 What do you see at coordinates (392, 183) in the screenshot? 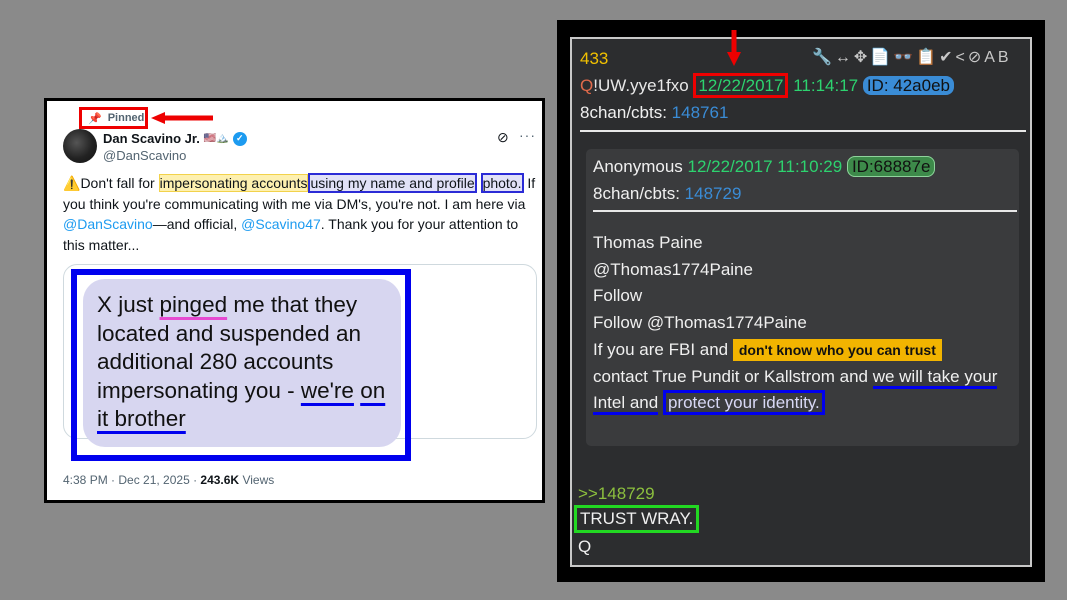
I see `box-using-name: using my name and profile` at bounding box center [392, 183].